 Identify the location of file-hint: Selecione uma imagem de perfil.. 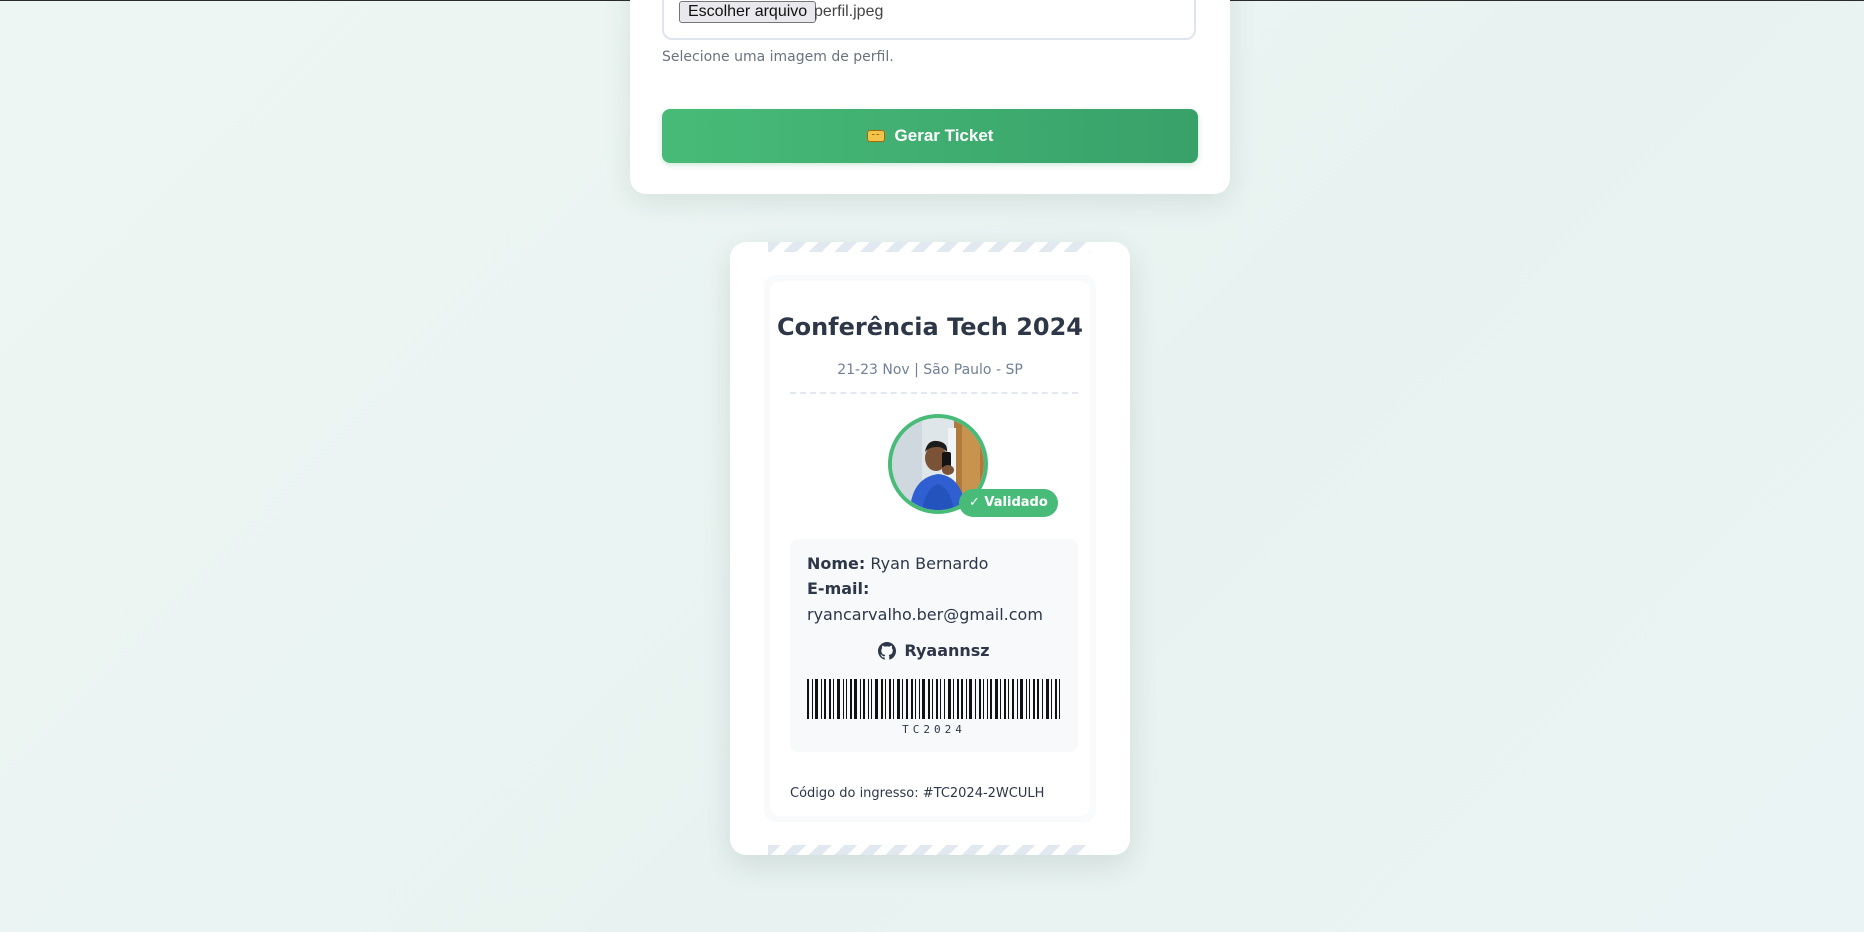
(778, 57).